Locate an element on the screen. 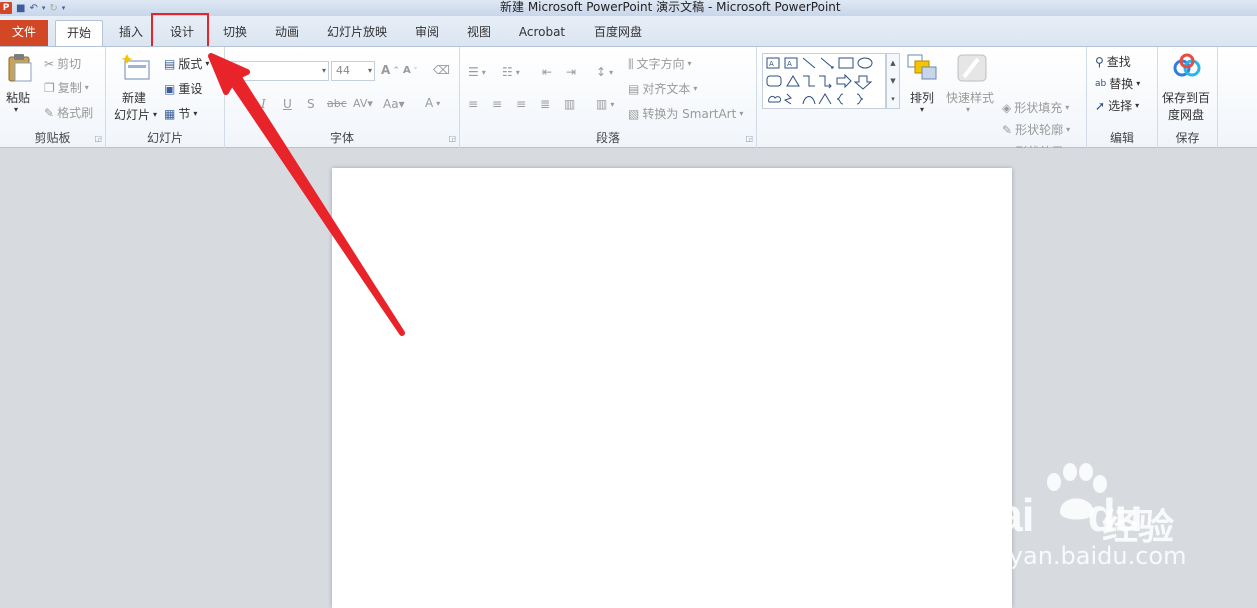 This screenshot has width=1257, height=608. font-size-dropdown-icon: ▾ is located at coordinates (370, 71).